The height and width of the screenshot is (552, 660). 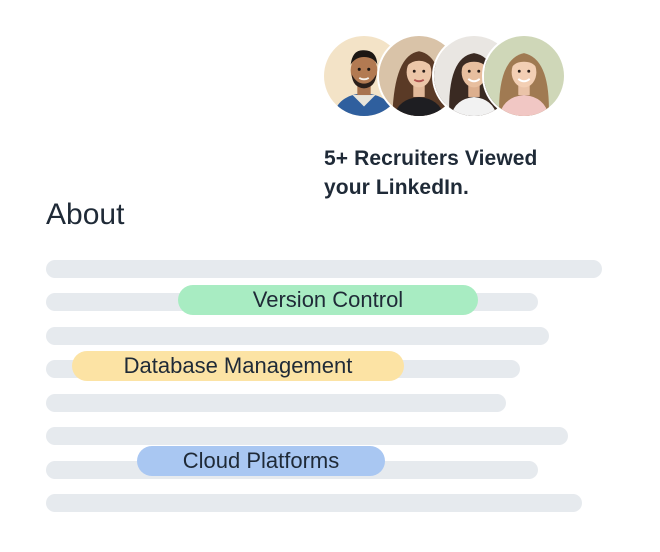 I want to click on avatar-woman-photo, so click(x=524, y=76).